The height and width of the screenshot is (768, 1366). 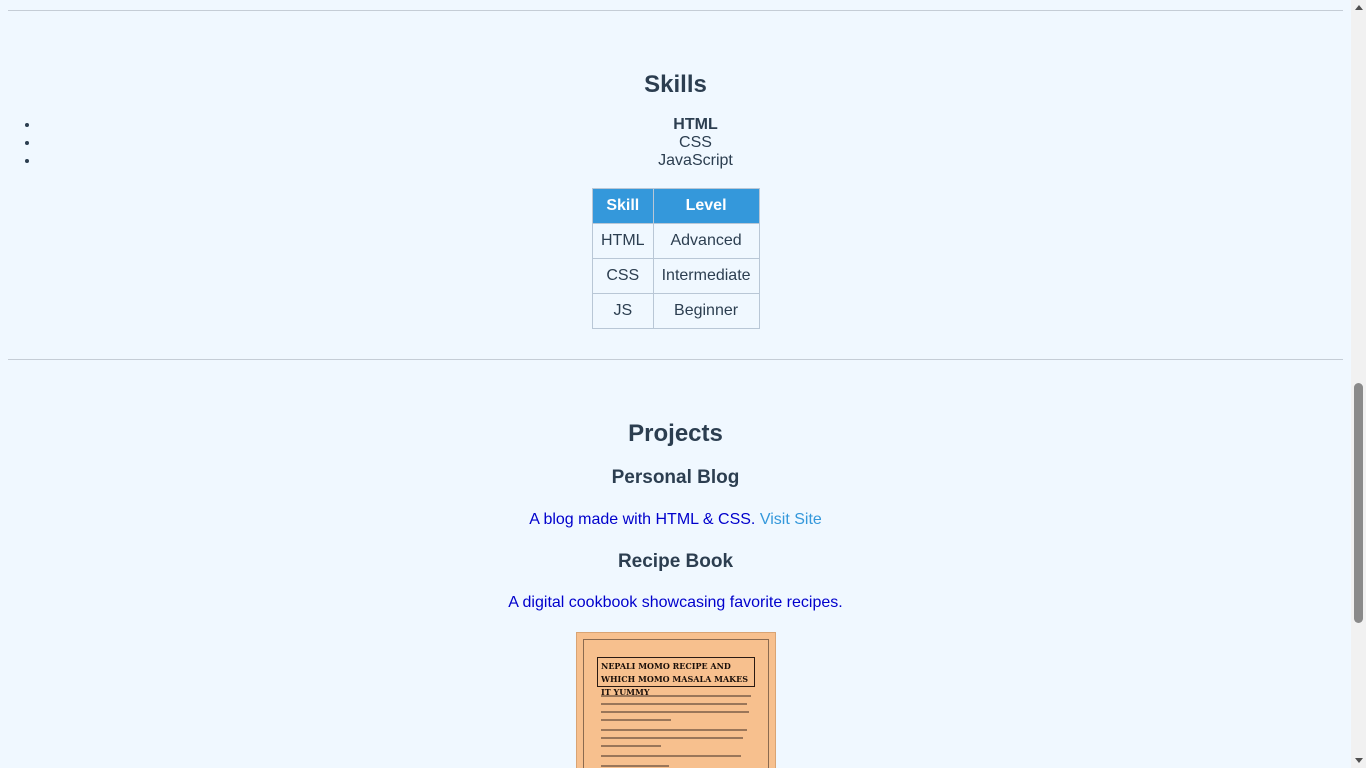 What do you see at coordinates (695, 161) in the screenshot?
I see `skills-list-item: JavaScript` at bounding box center [695, 161].